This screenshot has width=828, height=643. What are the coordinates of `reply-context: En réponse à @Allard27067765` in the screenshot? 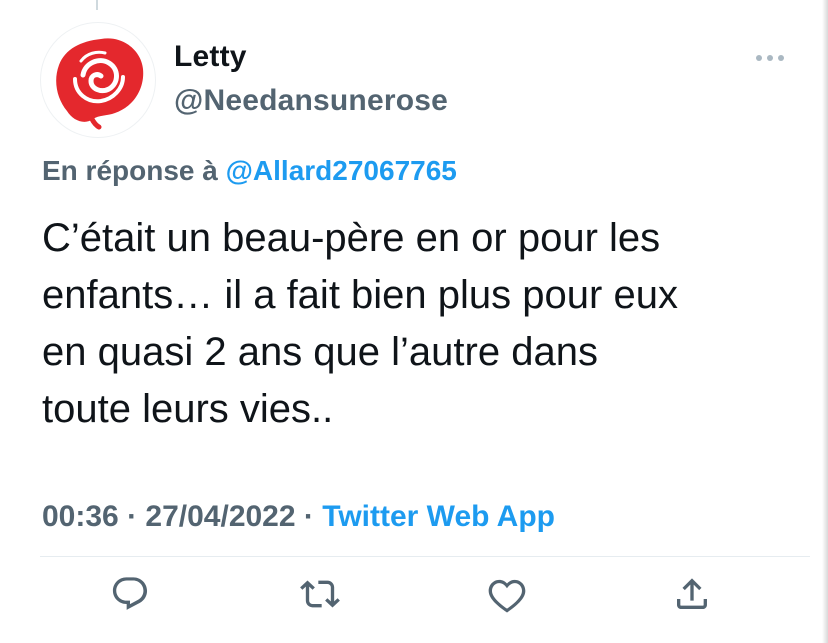 It's located at (249, 171).